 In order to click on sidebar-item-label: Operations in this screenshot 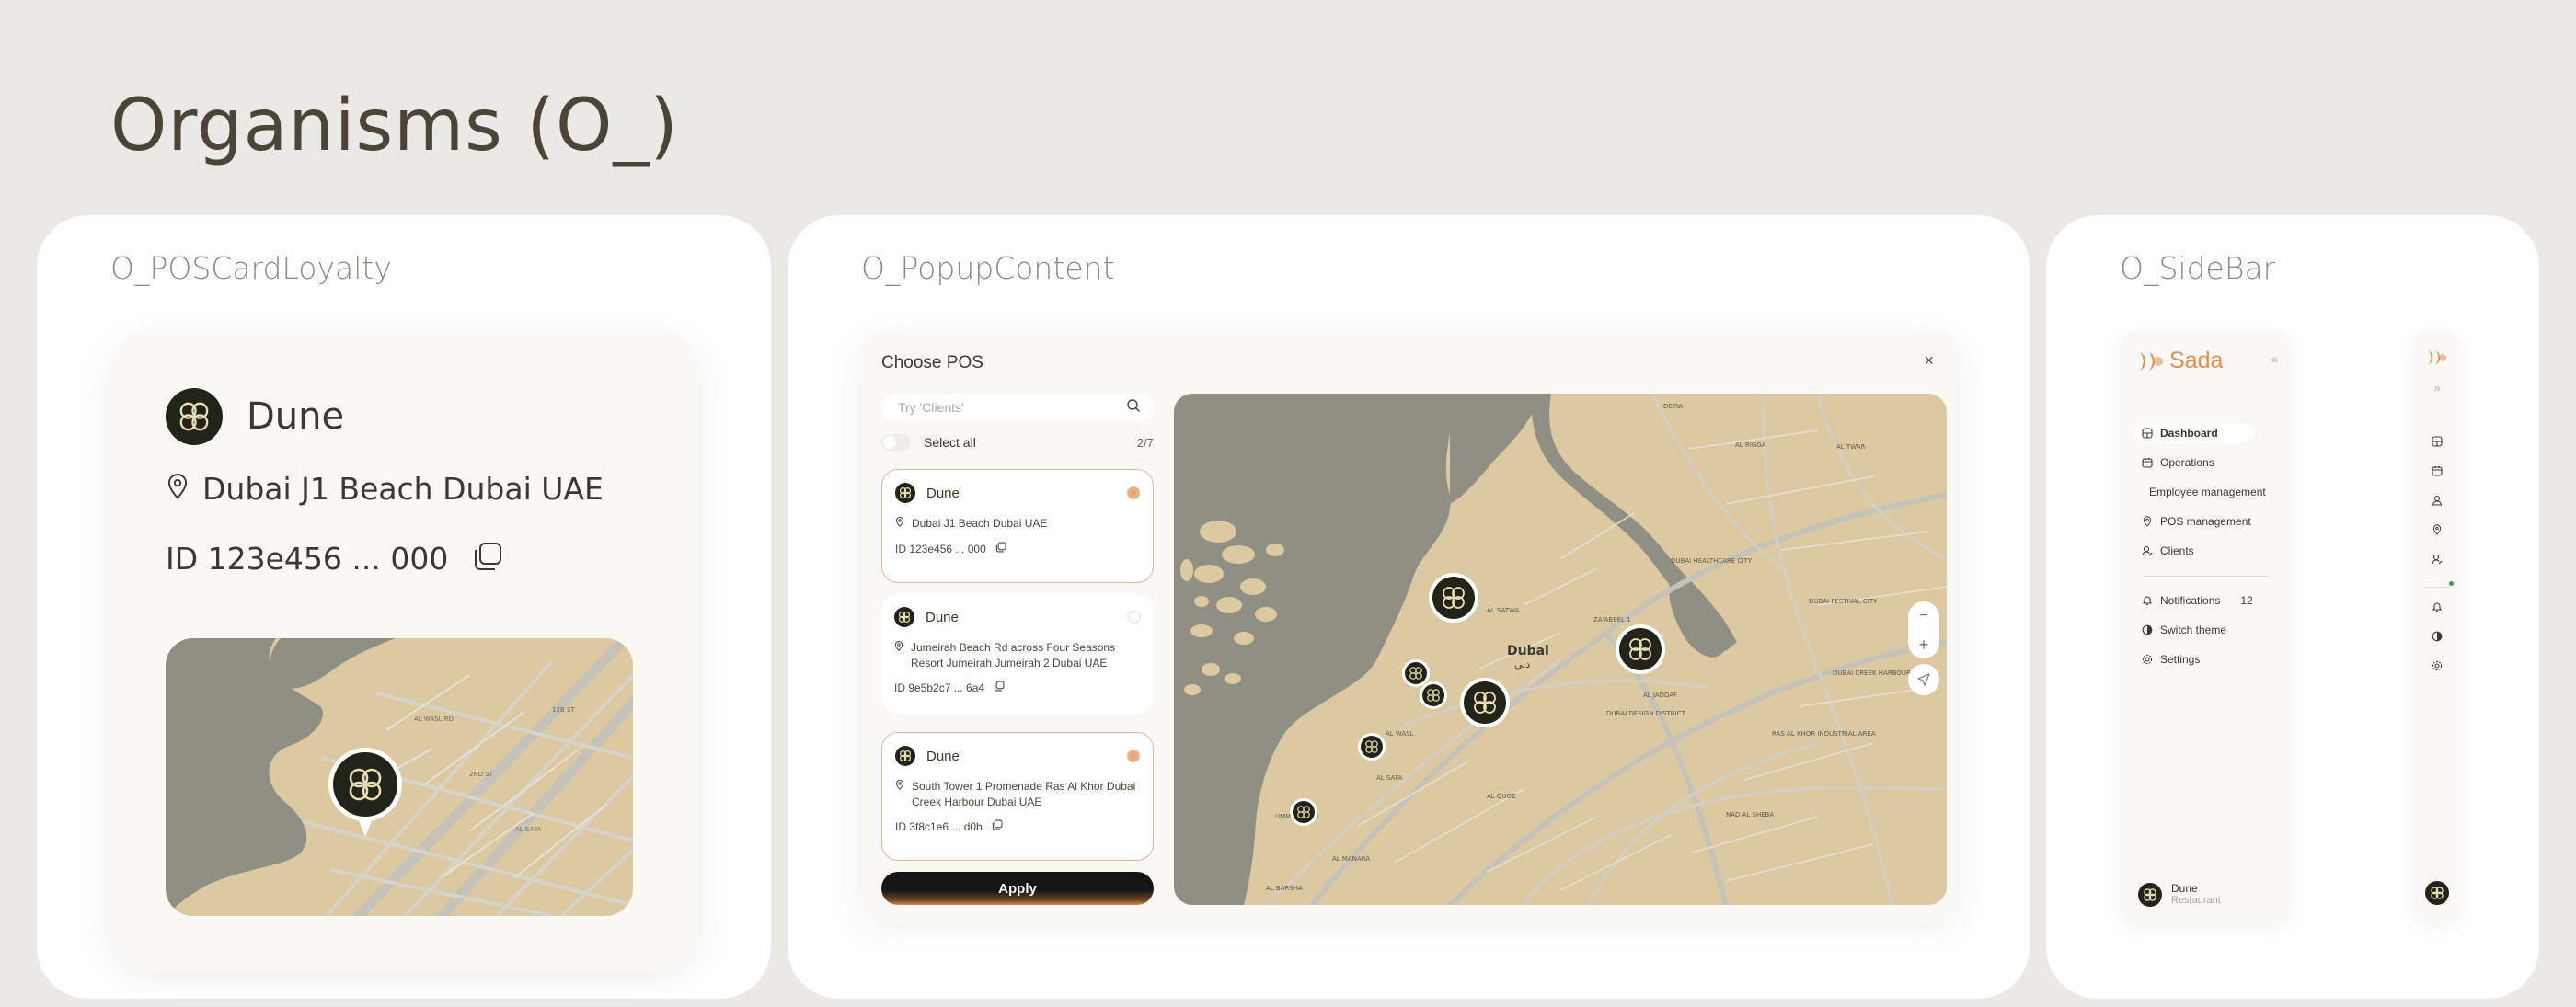, I will do `click(2187, 462)`.